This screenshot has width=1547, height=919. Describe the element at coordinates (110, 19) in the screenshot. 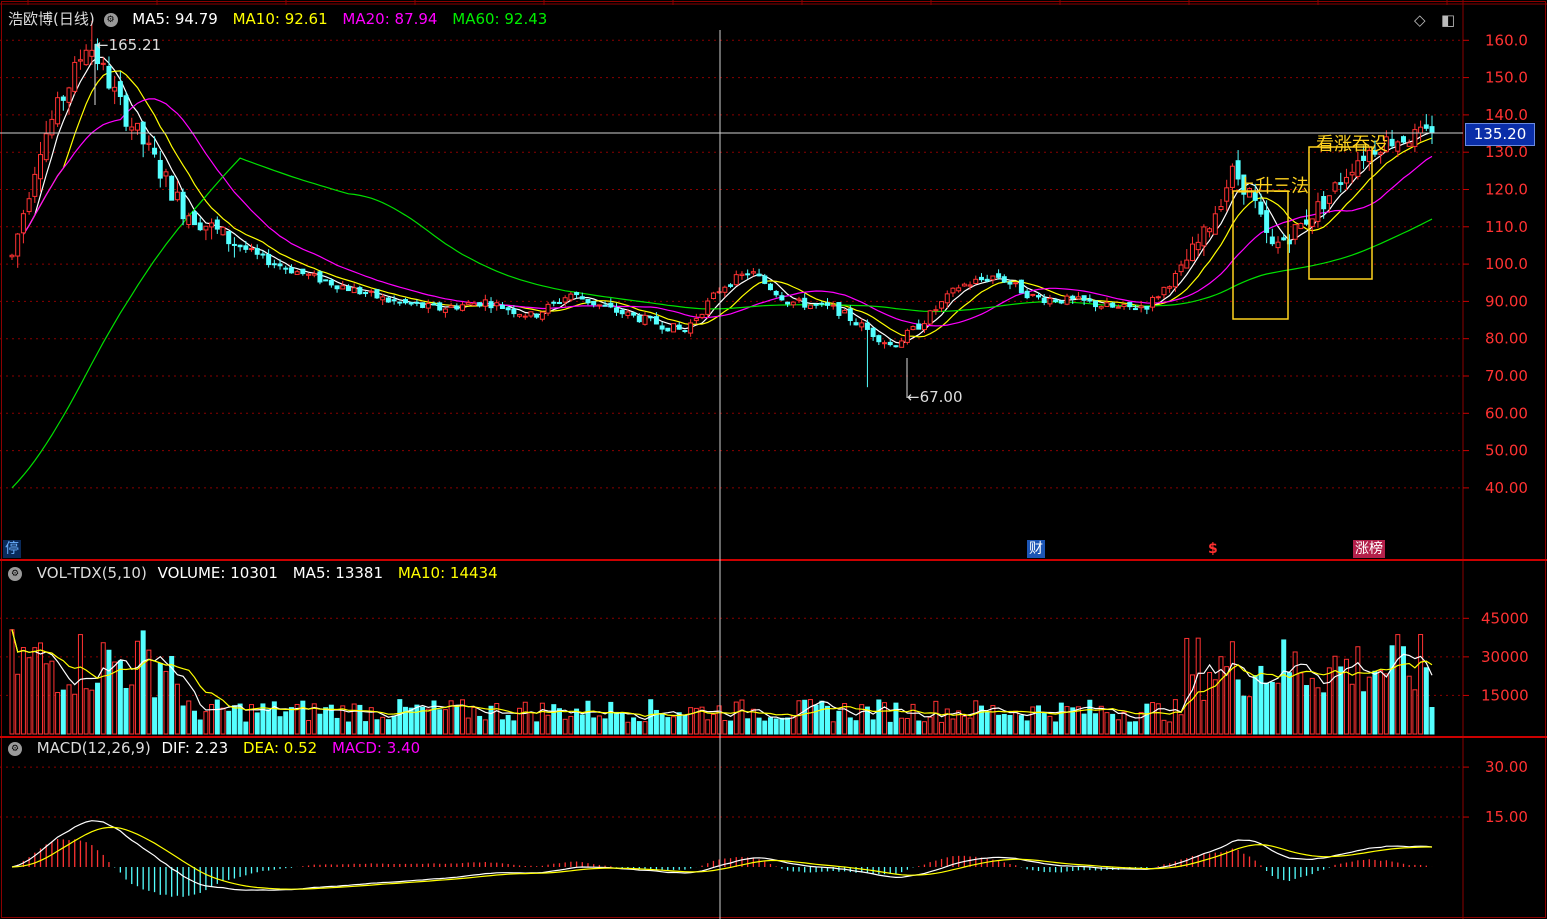

I see `settings-icon: ⚙` at that location.